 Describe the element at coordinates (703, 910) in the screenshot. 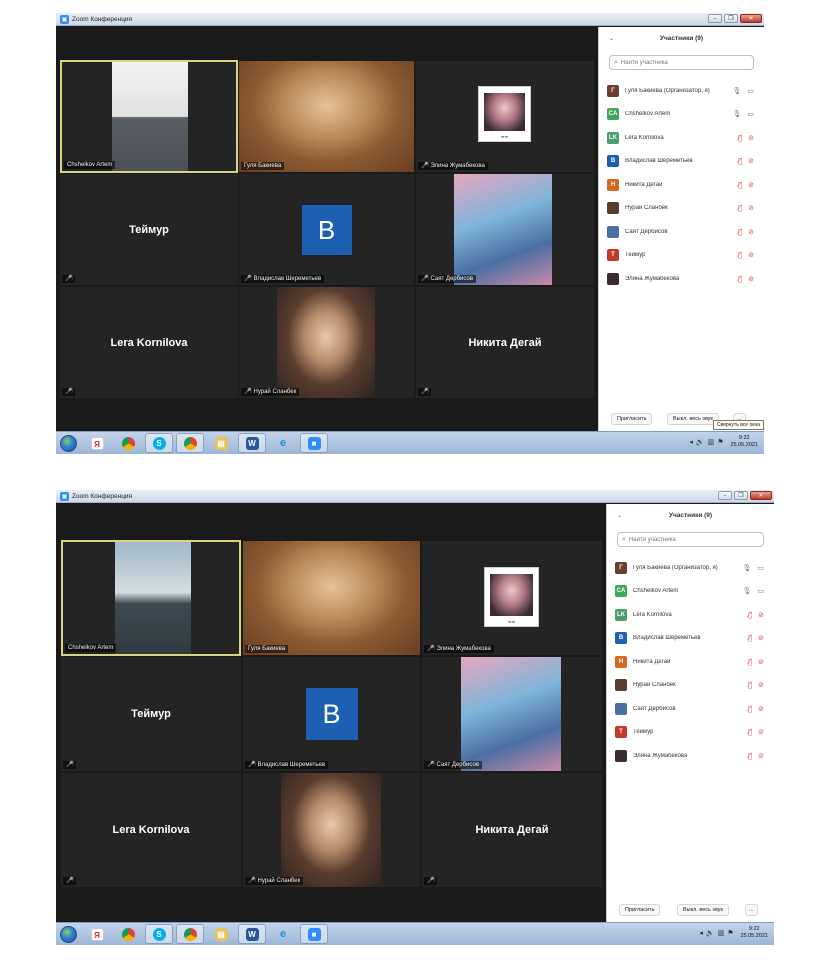

I see `mute-all-button: Выкл. весь звук` at that location.